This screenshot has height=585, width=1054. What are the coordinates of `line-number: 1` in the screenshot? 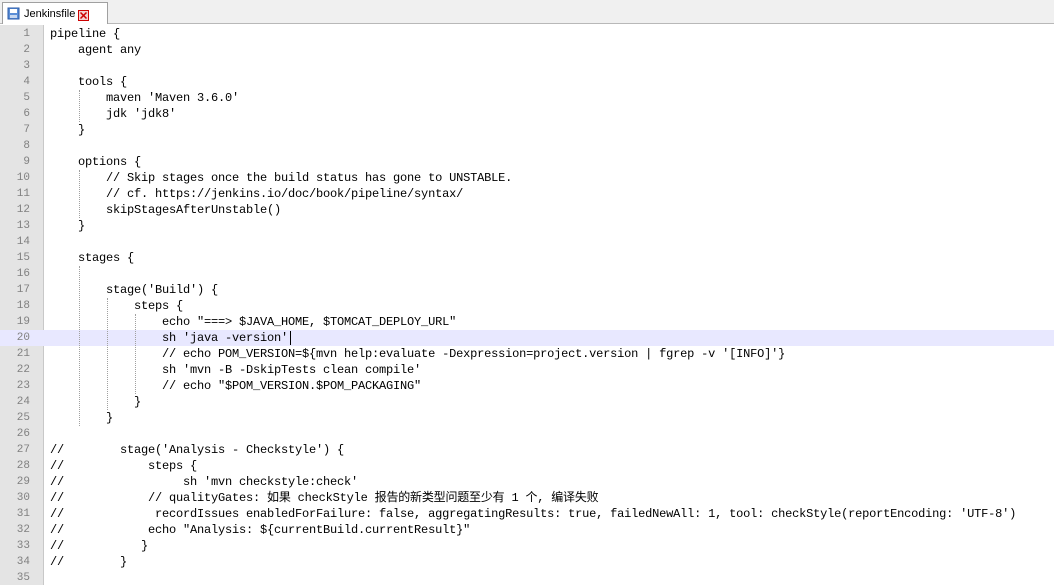 It's located at (26, 34).